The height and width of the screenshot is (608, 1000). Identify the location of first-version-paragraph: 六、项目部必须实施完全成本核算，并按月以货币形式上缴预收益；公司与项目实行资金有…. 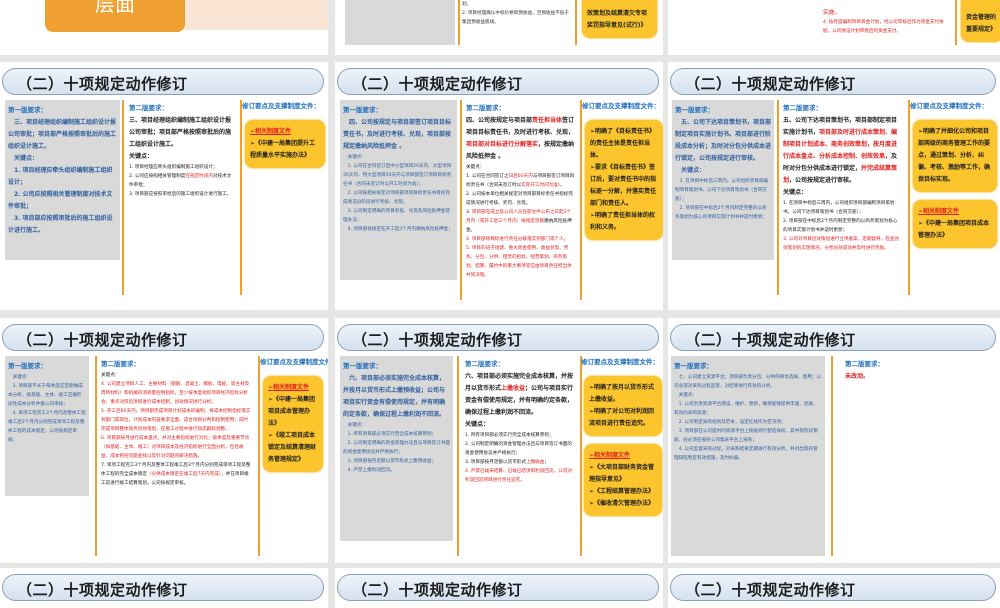
(394, 396).